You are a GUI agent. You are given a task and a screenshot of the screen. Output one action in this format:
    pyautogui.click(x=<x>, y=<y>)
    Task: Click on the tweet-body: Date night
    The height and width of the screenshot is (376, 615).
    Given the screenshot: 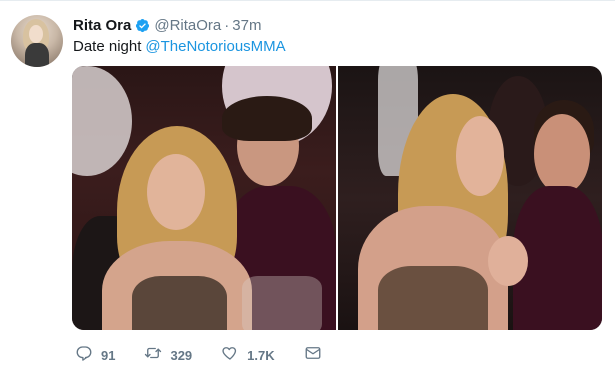 What is the action you would take?
    pyautogui.click(x=107, y=46)
    